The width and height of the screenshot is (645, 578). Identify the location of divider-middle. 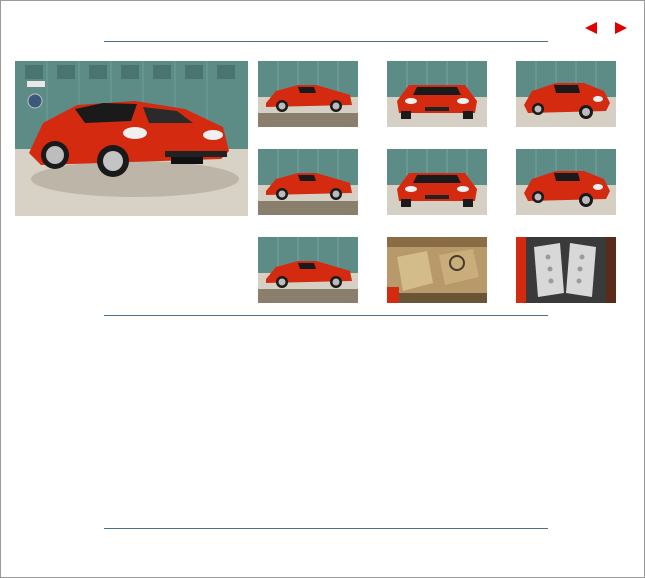
(326, 315).